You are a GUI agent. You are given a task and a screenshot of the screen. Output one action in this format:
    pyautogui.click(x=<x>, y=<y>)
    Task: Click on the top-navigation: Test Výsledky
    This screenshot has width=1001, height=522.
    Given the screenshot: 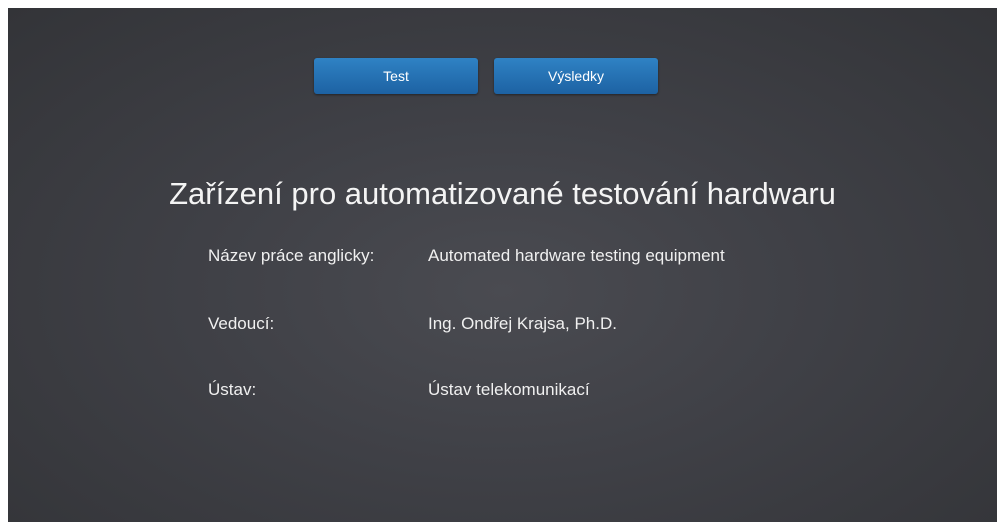 What is the action you would take?
    pyautogui.click(x=502, y=76)
    